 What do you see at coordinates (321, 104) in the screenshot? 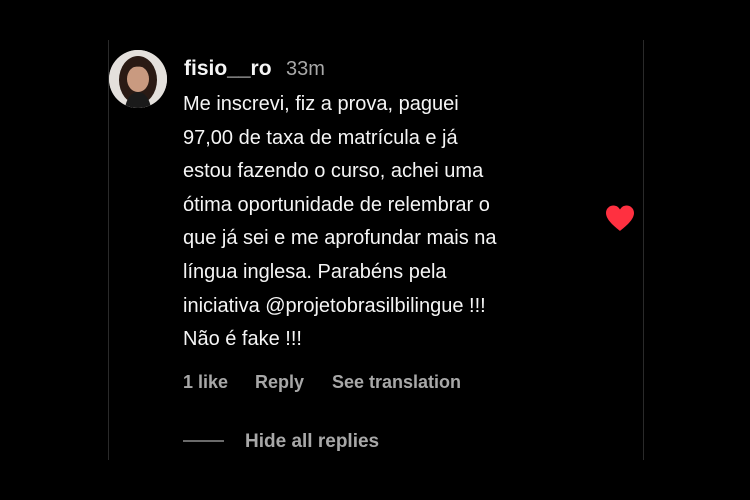
I see `comment-text-line: Me inscrevi, fiz a prova, paguei` at bounding box center [321, 104].